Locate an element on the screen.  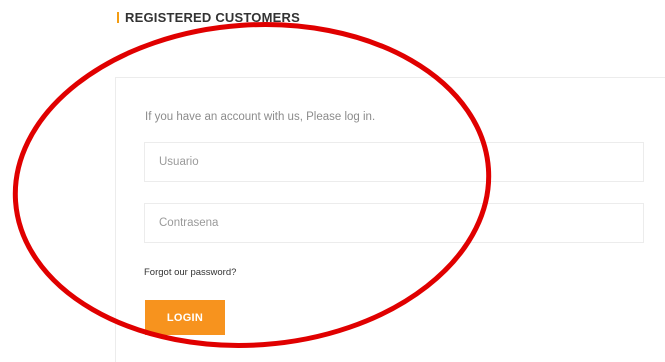
username-input is located at coordinates (394, 162).